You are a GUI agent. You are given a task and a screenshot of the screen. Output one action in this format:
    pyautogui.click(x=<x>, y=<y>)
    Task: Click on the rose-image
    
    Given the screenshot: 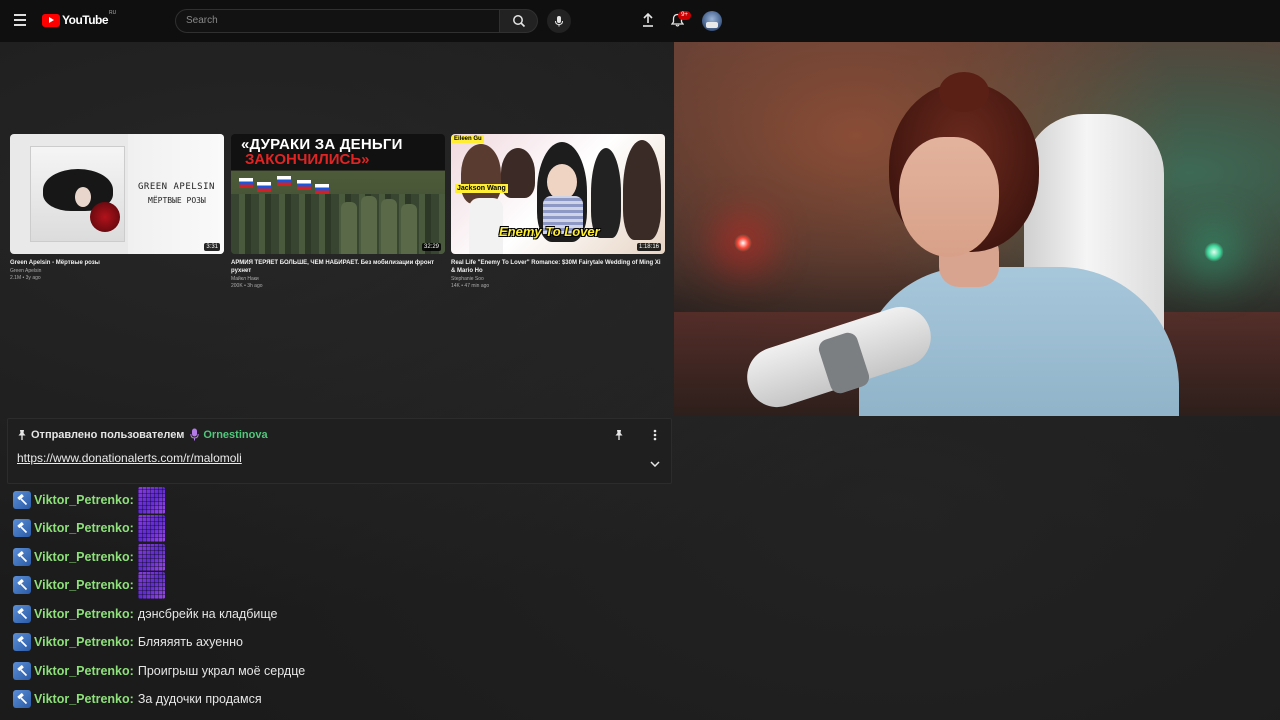 What is the action you would take?
    pyautogui.click(x=105, y=217)
    